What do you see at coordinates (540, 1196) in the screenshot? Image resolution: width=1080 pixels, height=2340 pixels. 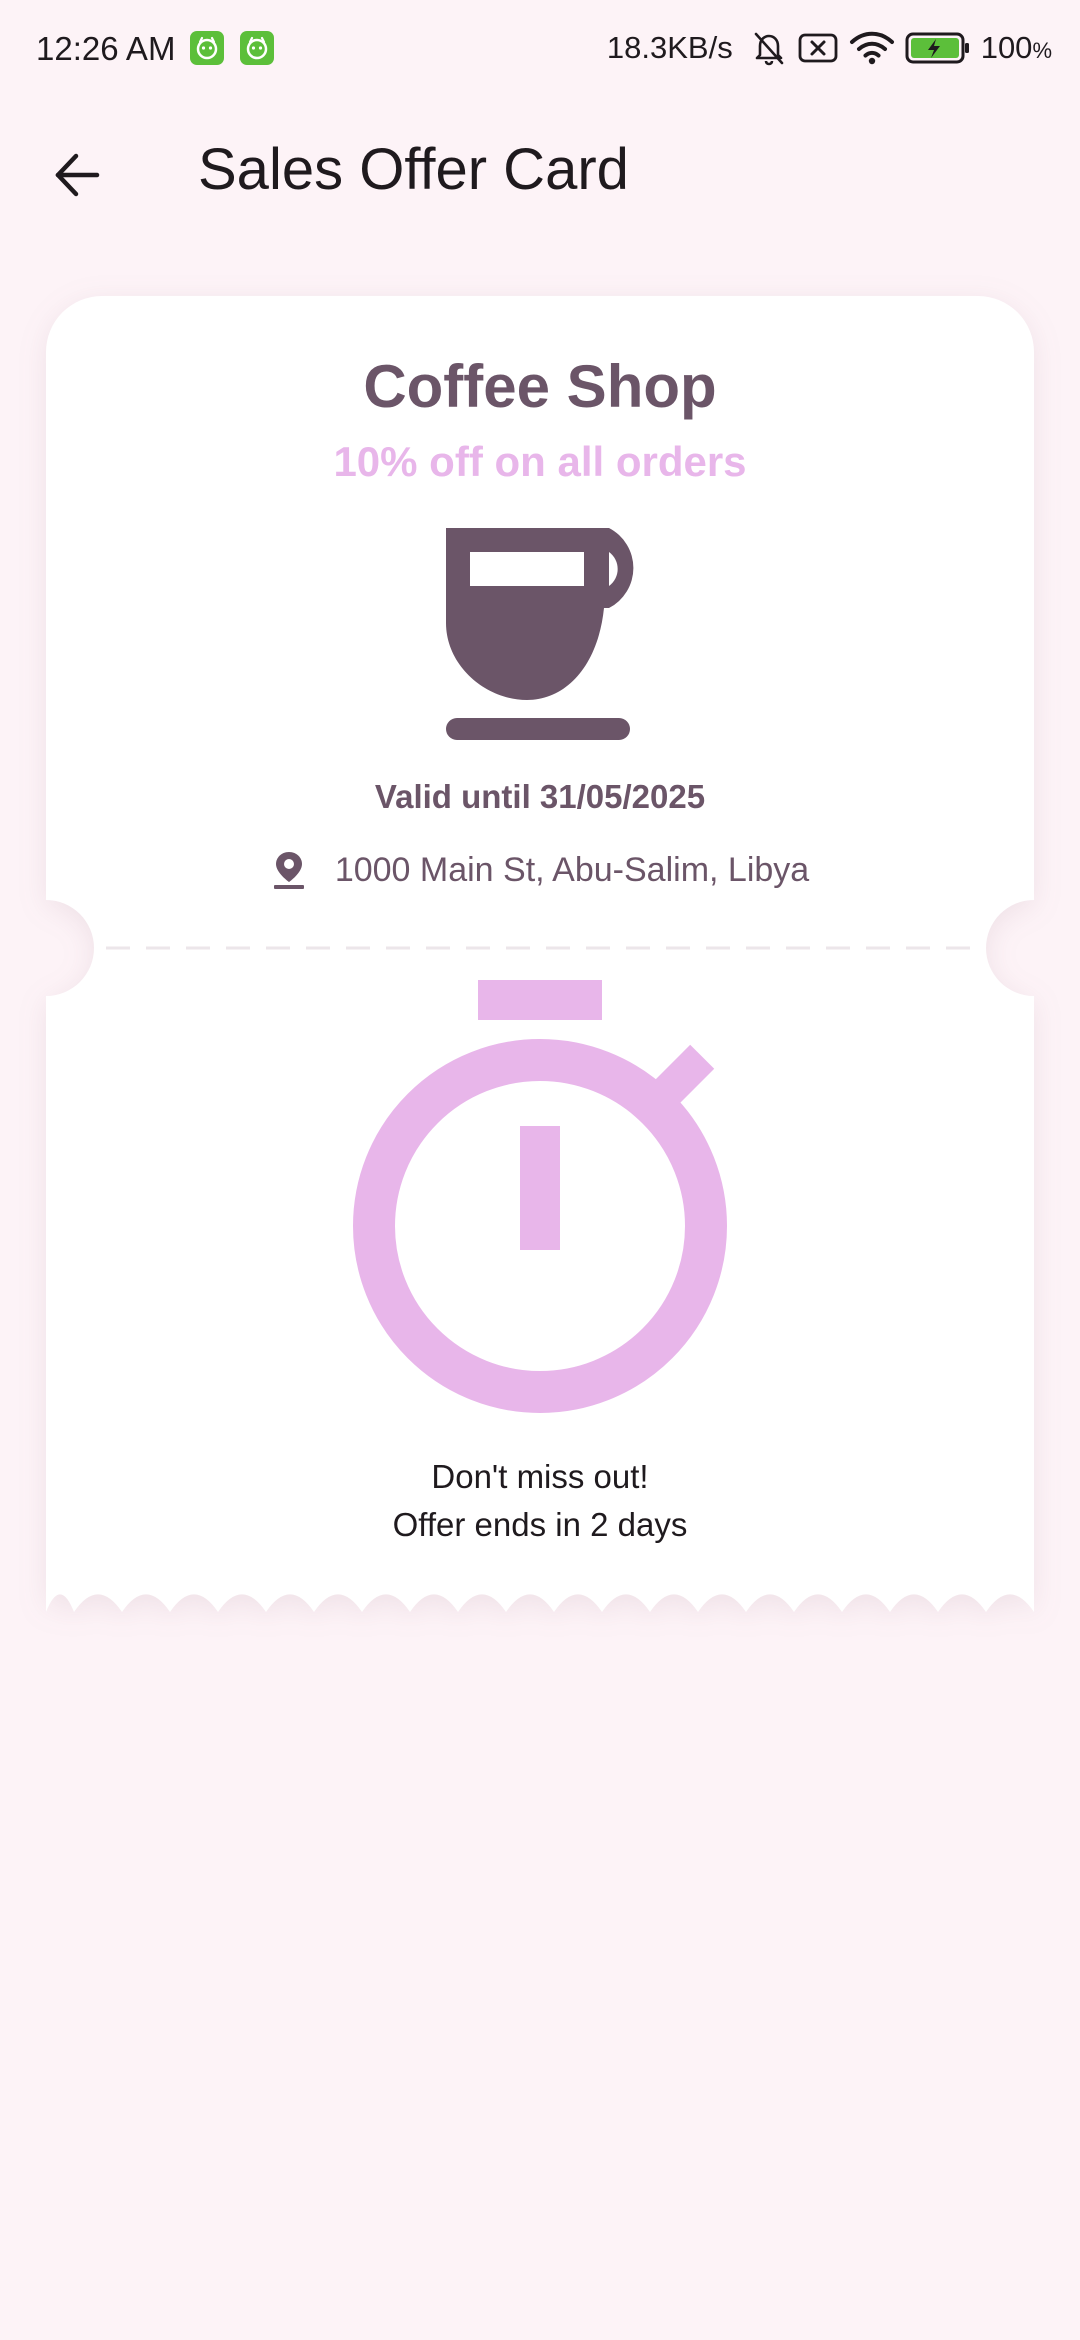 I see `stopwatch-icon` at bounding box center [540, 1196].